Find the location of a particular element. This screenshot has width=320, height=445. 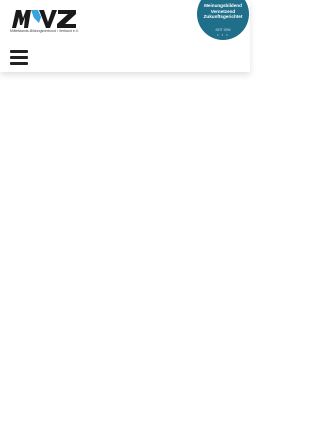

hamburger-menu-icon is located at coordinates (19, 57).